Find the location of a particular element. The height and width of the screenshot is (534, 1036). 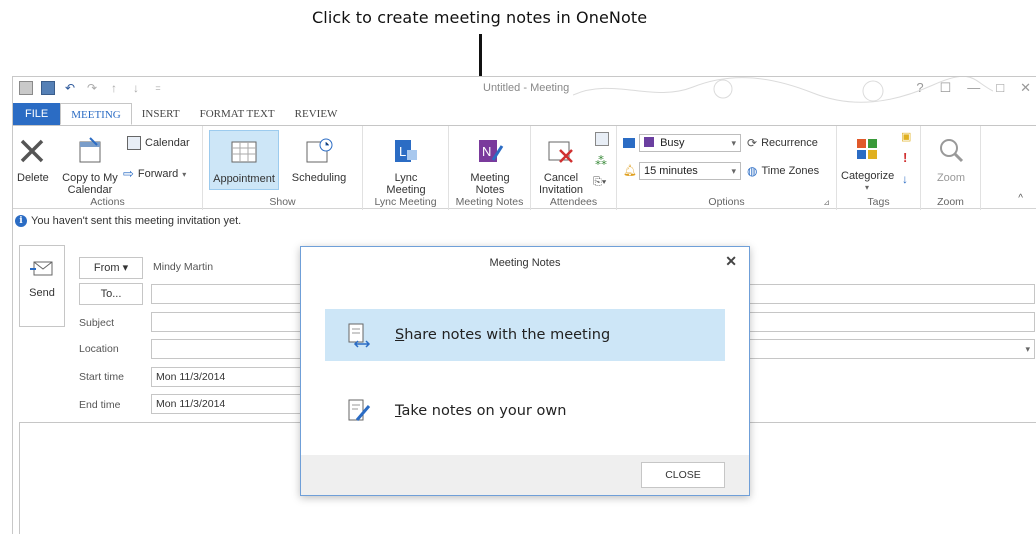

svg-text: N is located at coordinates (486, 151).